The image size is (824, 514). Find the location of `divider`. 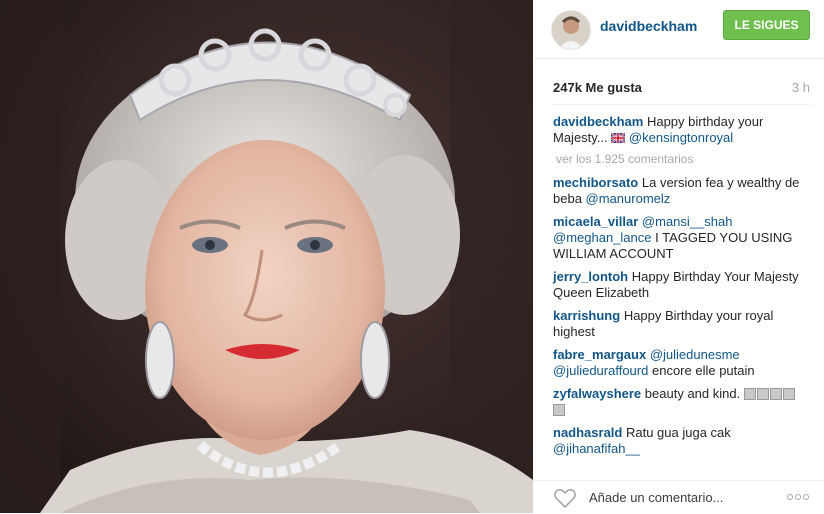

divider is located at coordinates (680, 104).